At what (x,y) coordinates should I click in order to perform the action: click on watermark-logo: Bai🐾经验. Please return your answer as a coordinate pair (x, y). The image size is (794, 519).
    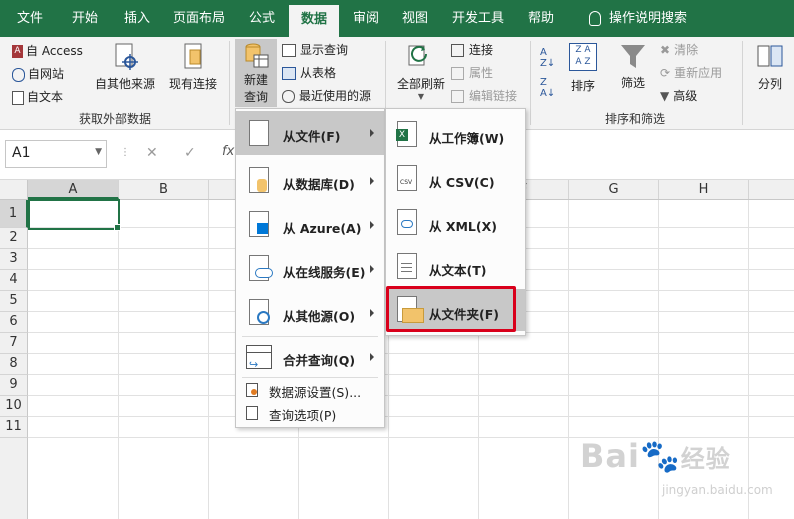
    Looking at the image, I should click on (655, 456).